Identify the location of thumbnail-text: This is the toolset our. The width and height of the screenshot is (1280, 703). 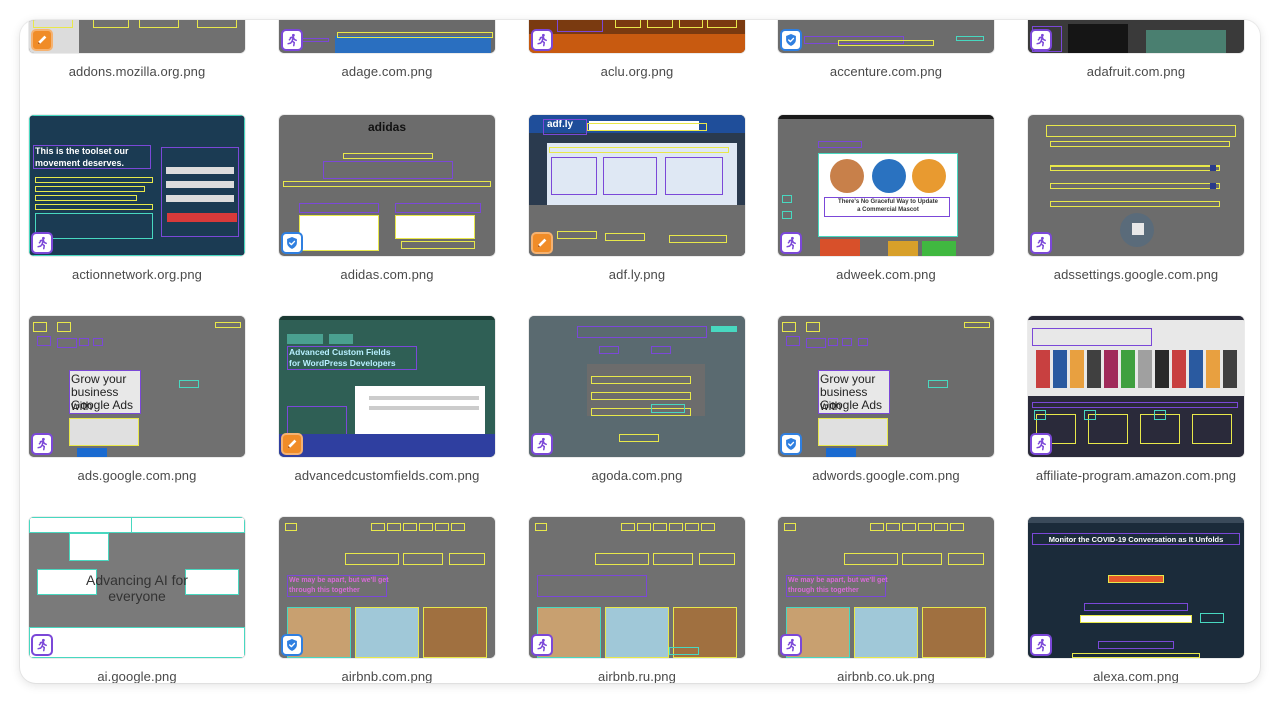
(82, 151).